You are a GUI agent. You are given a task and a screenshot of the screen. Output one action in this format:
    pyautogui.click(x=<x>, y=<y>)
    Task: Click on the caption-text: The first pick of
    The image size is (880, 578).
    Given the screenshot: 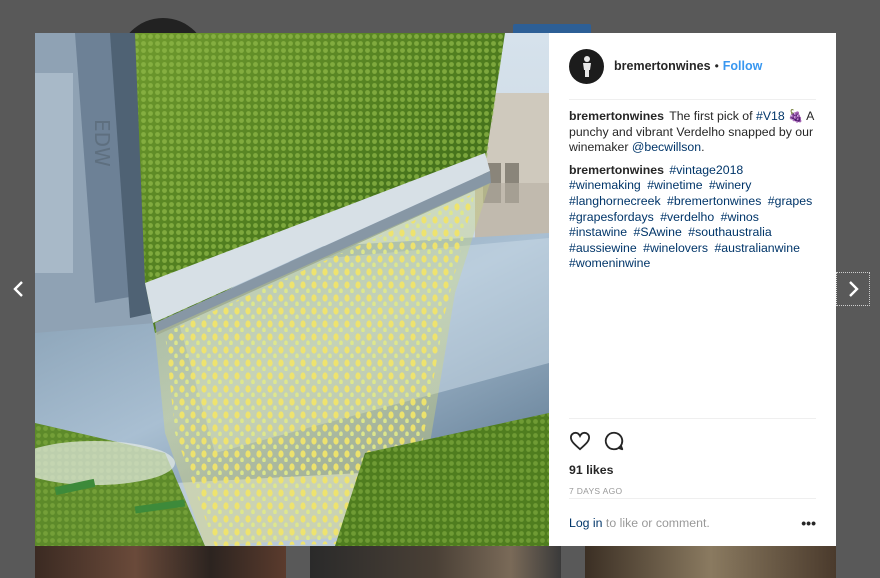 What is the action you would take?
    pyautogui.click(x=712, y=116)
    